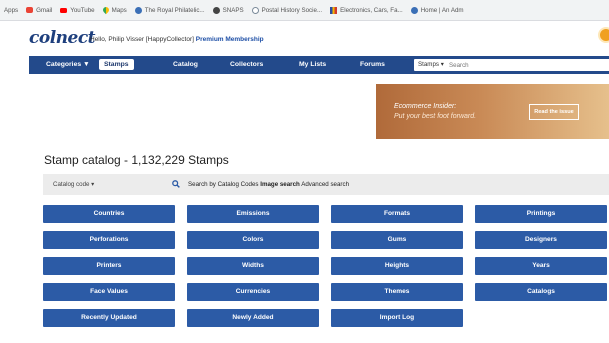  Describe the element at coordinates (233, 10) in the screenshot. I see `bookmark-label: SNAPS` at that location.